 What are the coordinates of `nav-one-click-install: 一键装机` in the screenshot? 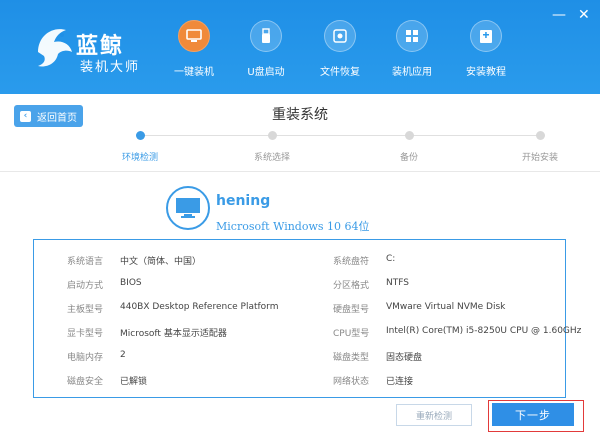 It's located at (194, 51).